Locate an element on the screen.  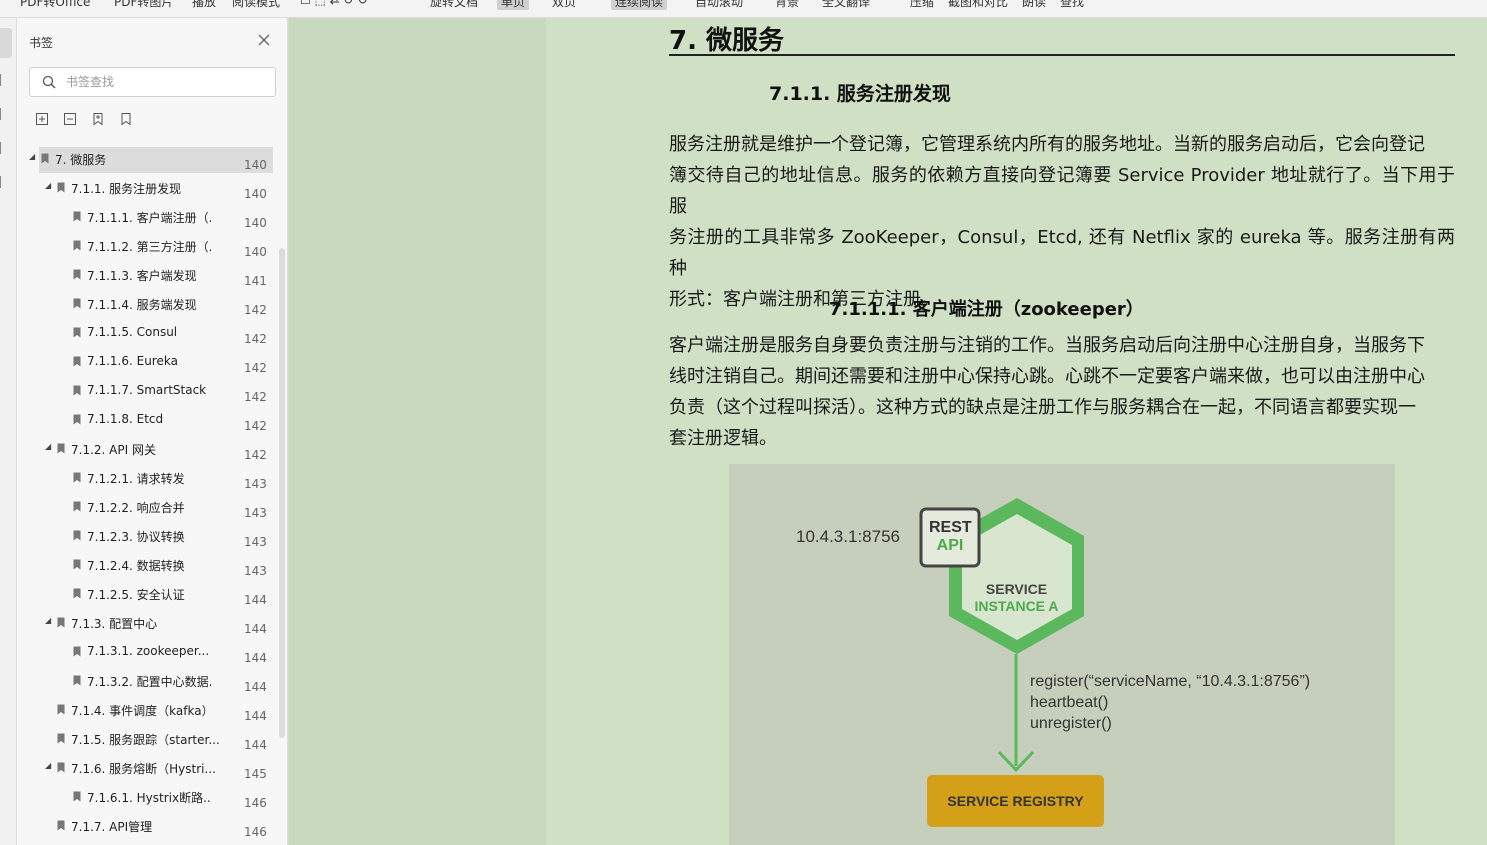
bookmark-item: 7.1.3.1. zookeeper... 144 is located at coordinates (148, 651).